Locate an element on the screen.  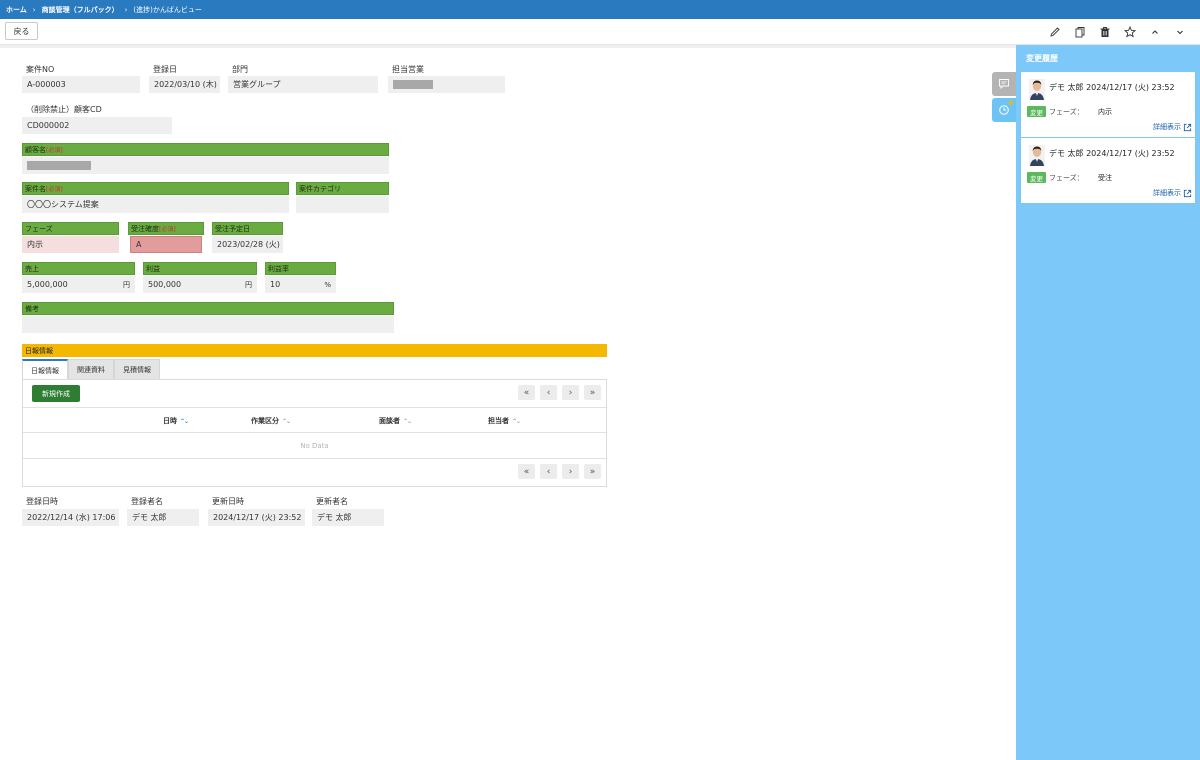
created-by-label: 登録者名 is located at coordinates (147, 501).